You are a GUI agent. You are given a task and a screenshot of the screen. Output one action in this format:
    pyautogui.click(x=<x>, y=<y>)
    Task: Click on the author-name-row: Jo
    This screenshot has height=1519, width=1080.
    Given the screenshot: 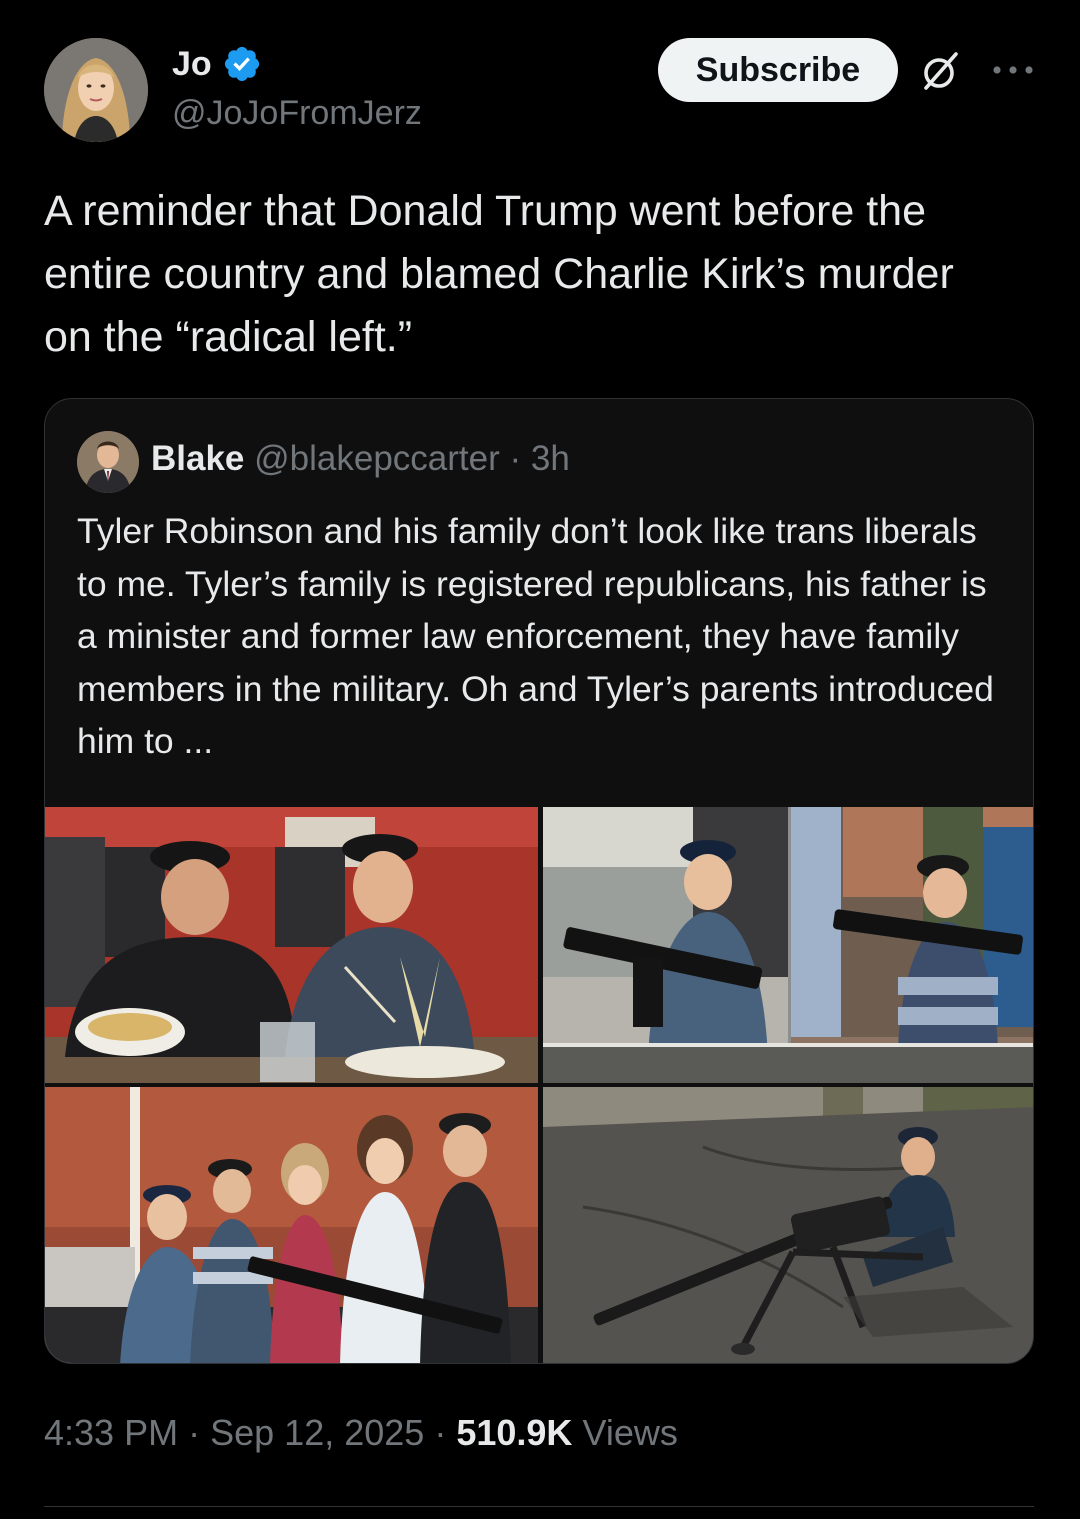 What is the action you would take?
    pyautogui.click(x=217, y=64)
    